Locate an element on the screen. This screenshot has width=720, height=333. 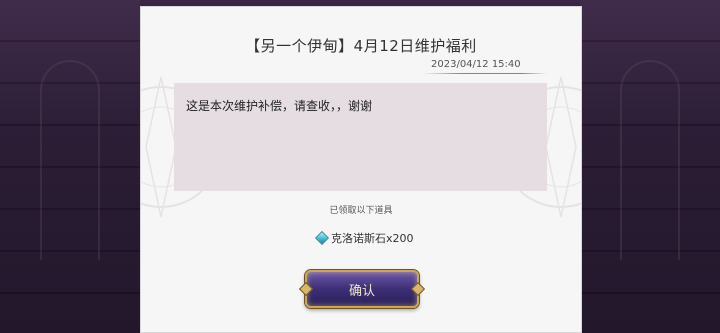
mail-date: 2023/04/12 15:40 is located at coordinates (476, 64).